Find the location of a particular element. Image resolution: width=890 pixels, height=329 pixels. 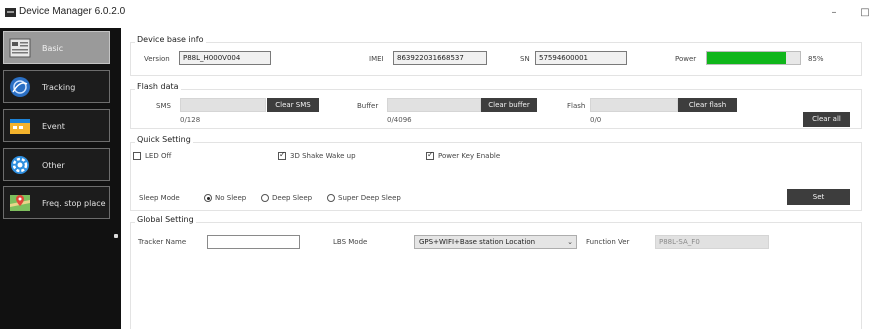

version-label: Version is located at coordinates (157, 59).